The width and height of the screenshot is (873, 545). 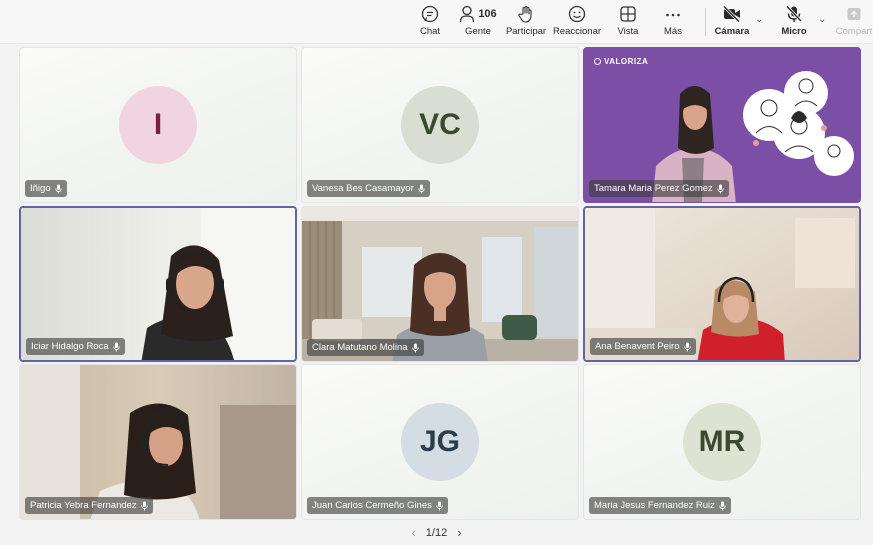 I want to click on prev-page-chevron-icon: ‹, so click(x=413, y=532).